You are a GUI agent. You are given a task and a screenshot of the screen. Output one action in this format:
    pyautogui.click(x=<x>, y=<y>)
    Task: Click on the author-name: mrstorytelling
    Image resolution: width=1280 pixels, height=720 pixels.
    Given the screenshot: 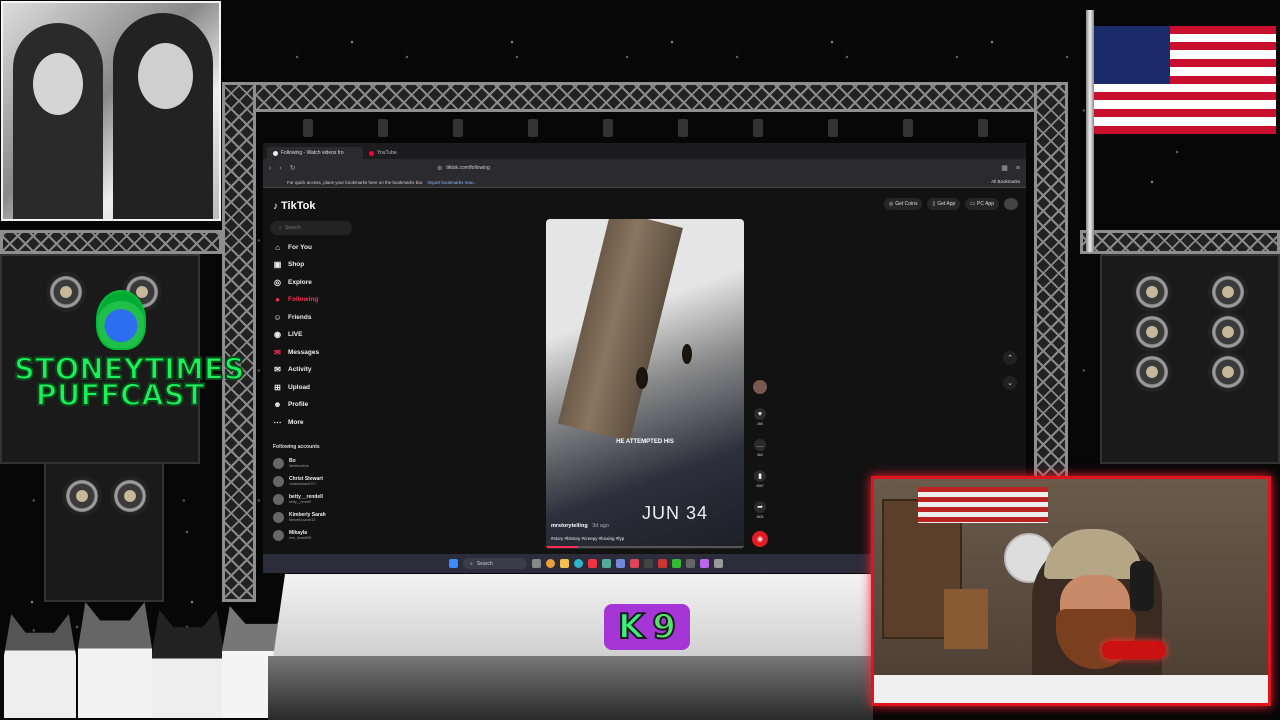 What is the action you would take?
    pyautogui.click(x=569, y=526)
    